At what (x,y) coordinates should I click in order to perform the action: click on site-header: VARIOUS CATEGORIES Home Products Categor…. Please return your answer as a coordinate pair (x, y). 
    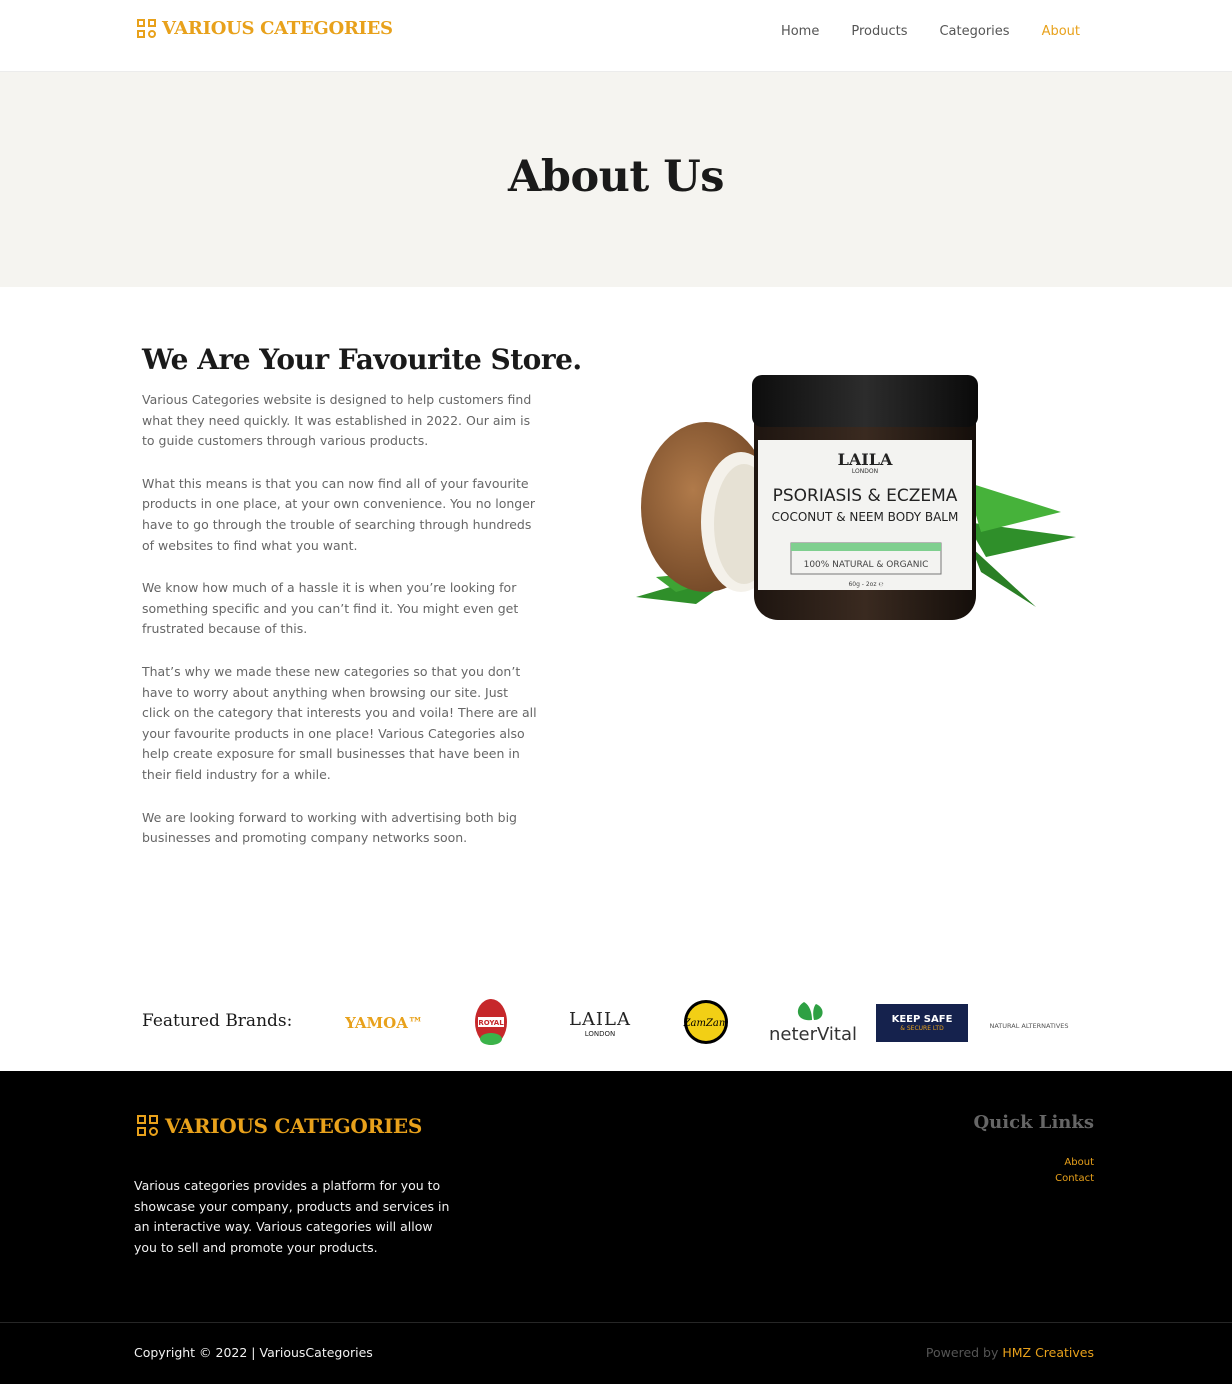
    Looking at the image, I should click on (616, 36).